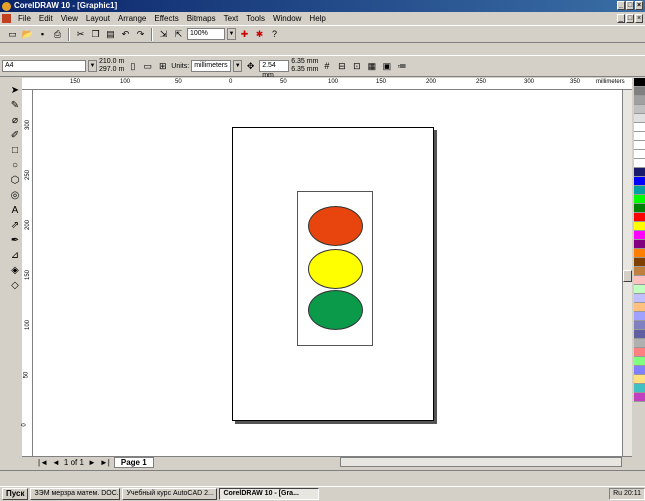 The height and width of the screenshot is (501, 645). Describe the element at coordinates (43, 462) in the screenshot. I see `first-page-button: |◄` at that location.